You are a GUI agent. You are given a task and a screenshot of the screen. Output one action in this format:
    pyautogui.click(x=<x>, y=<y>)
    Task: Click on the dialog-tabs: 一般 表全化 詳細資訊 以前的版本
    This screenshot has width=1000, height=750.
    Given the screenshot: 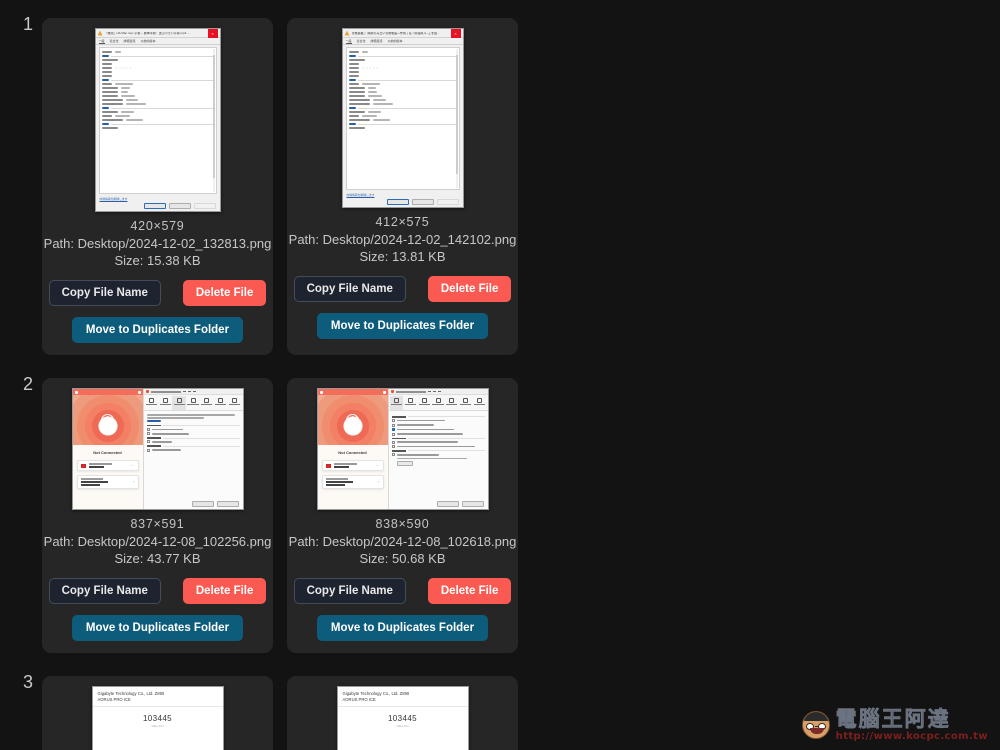 What is the action you would take?
    pyautogui.click(x=402, y=41)
    